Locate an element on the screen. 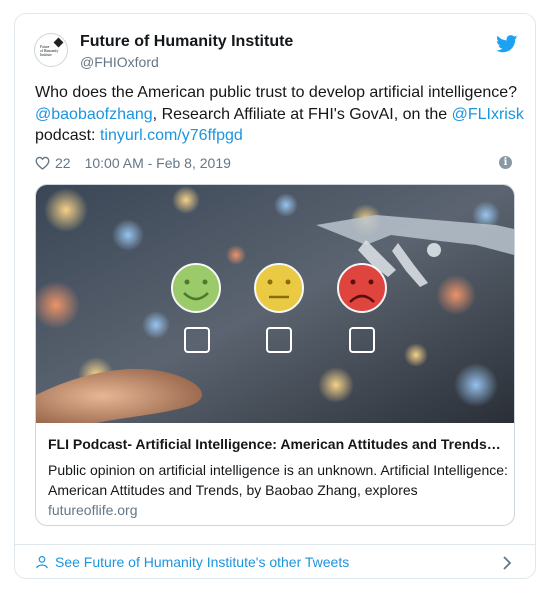  link-card-domain: futureoflife.org is located at coordinates (93, 510).